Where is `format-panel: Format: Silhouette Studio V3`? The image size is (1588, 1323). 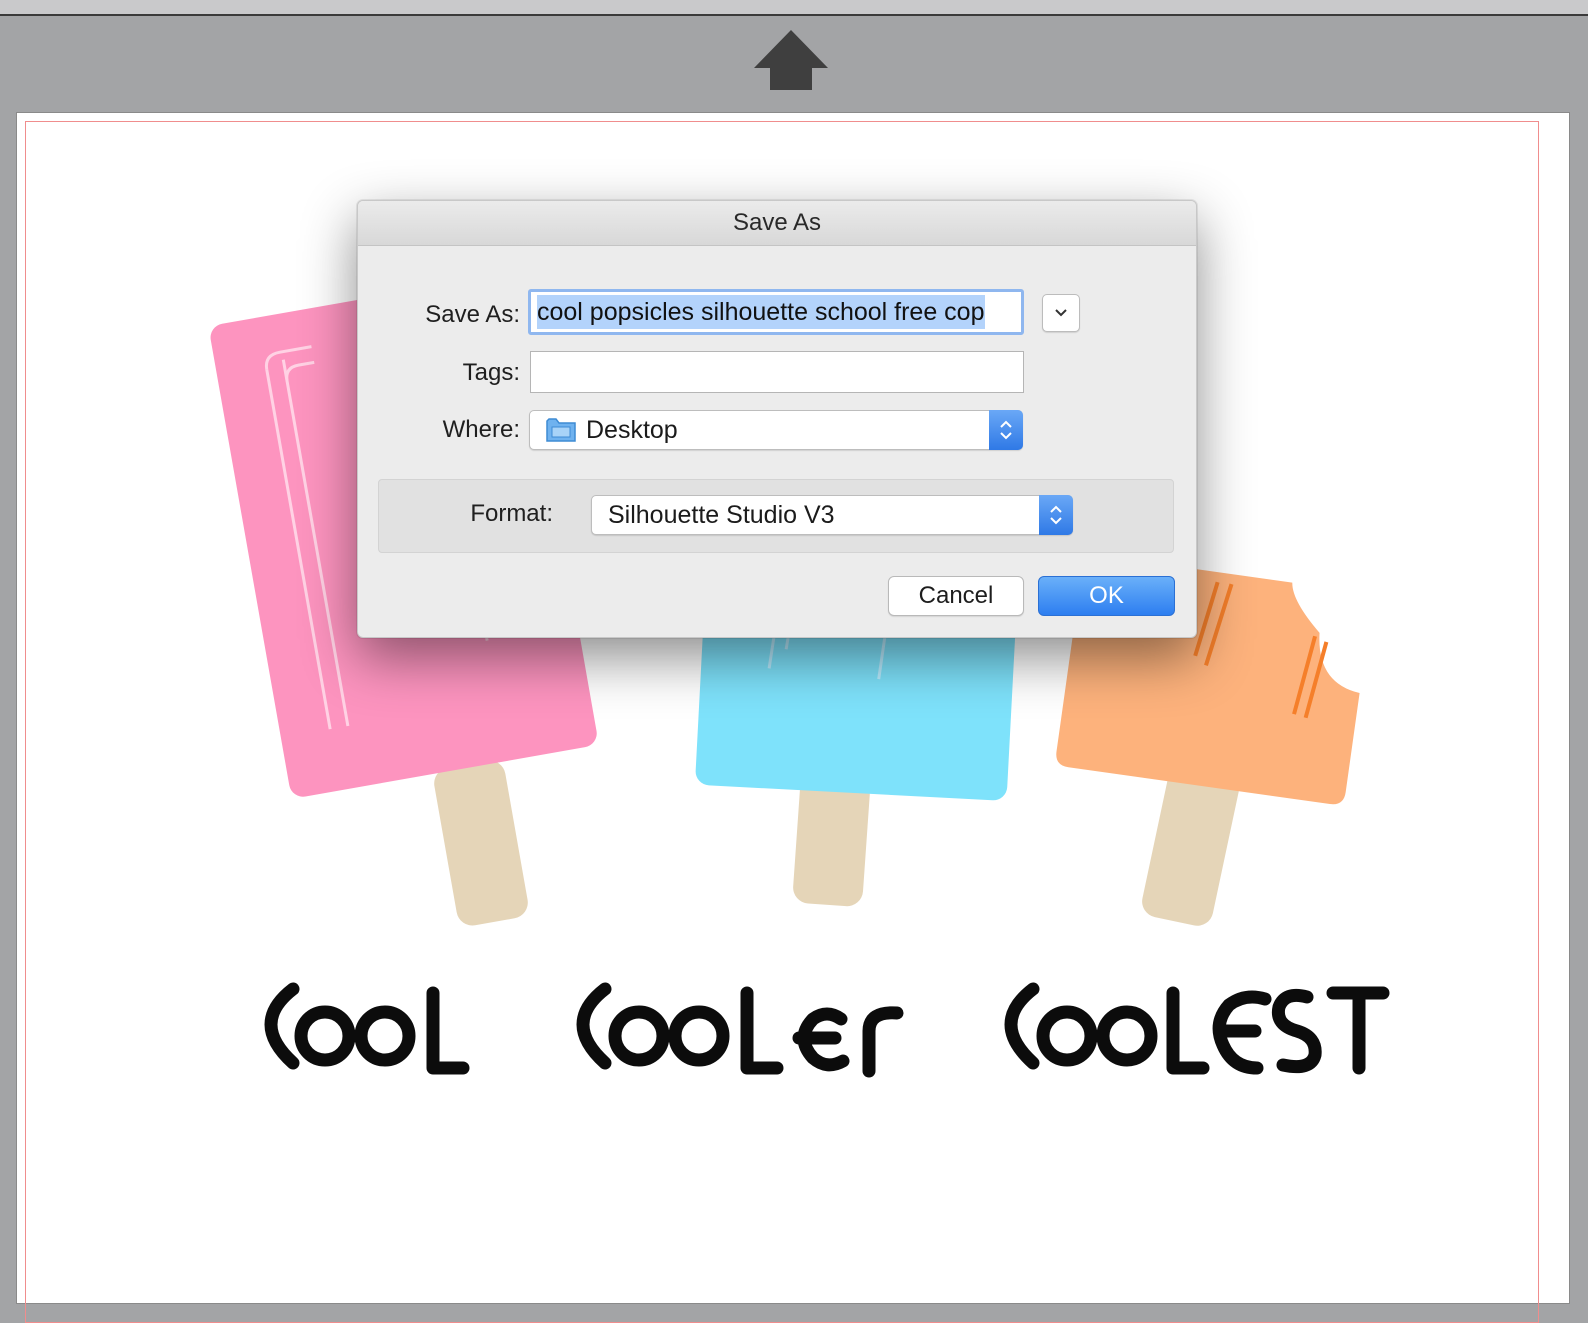
format-panel: Format: Silhouette Studio V3 is located at coordinates (776, 516).